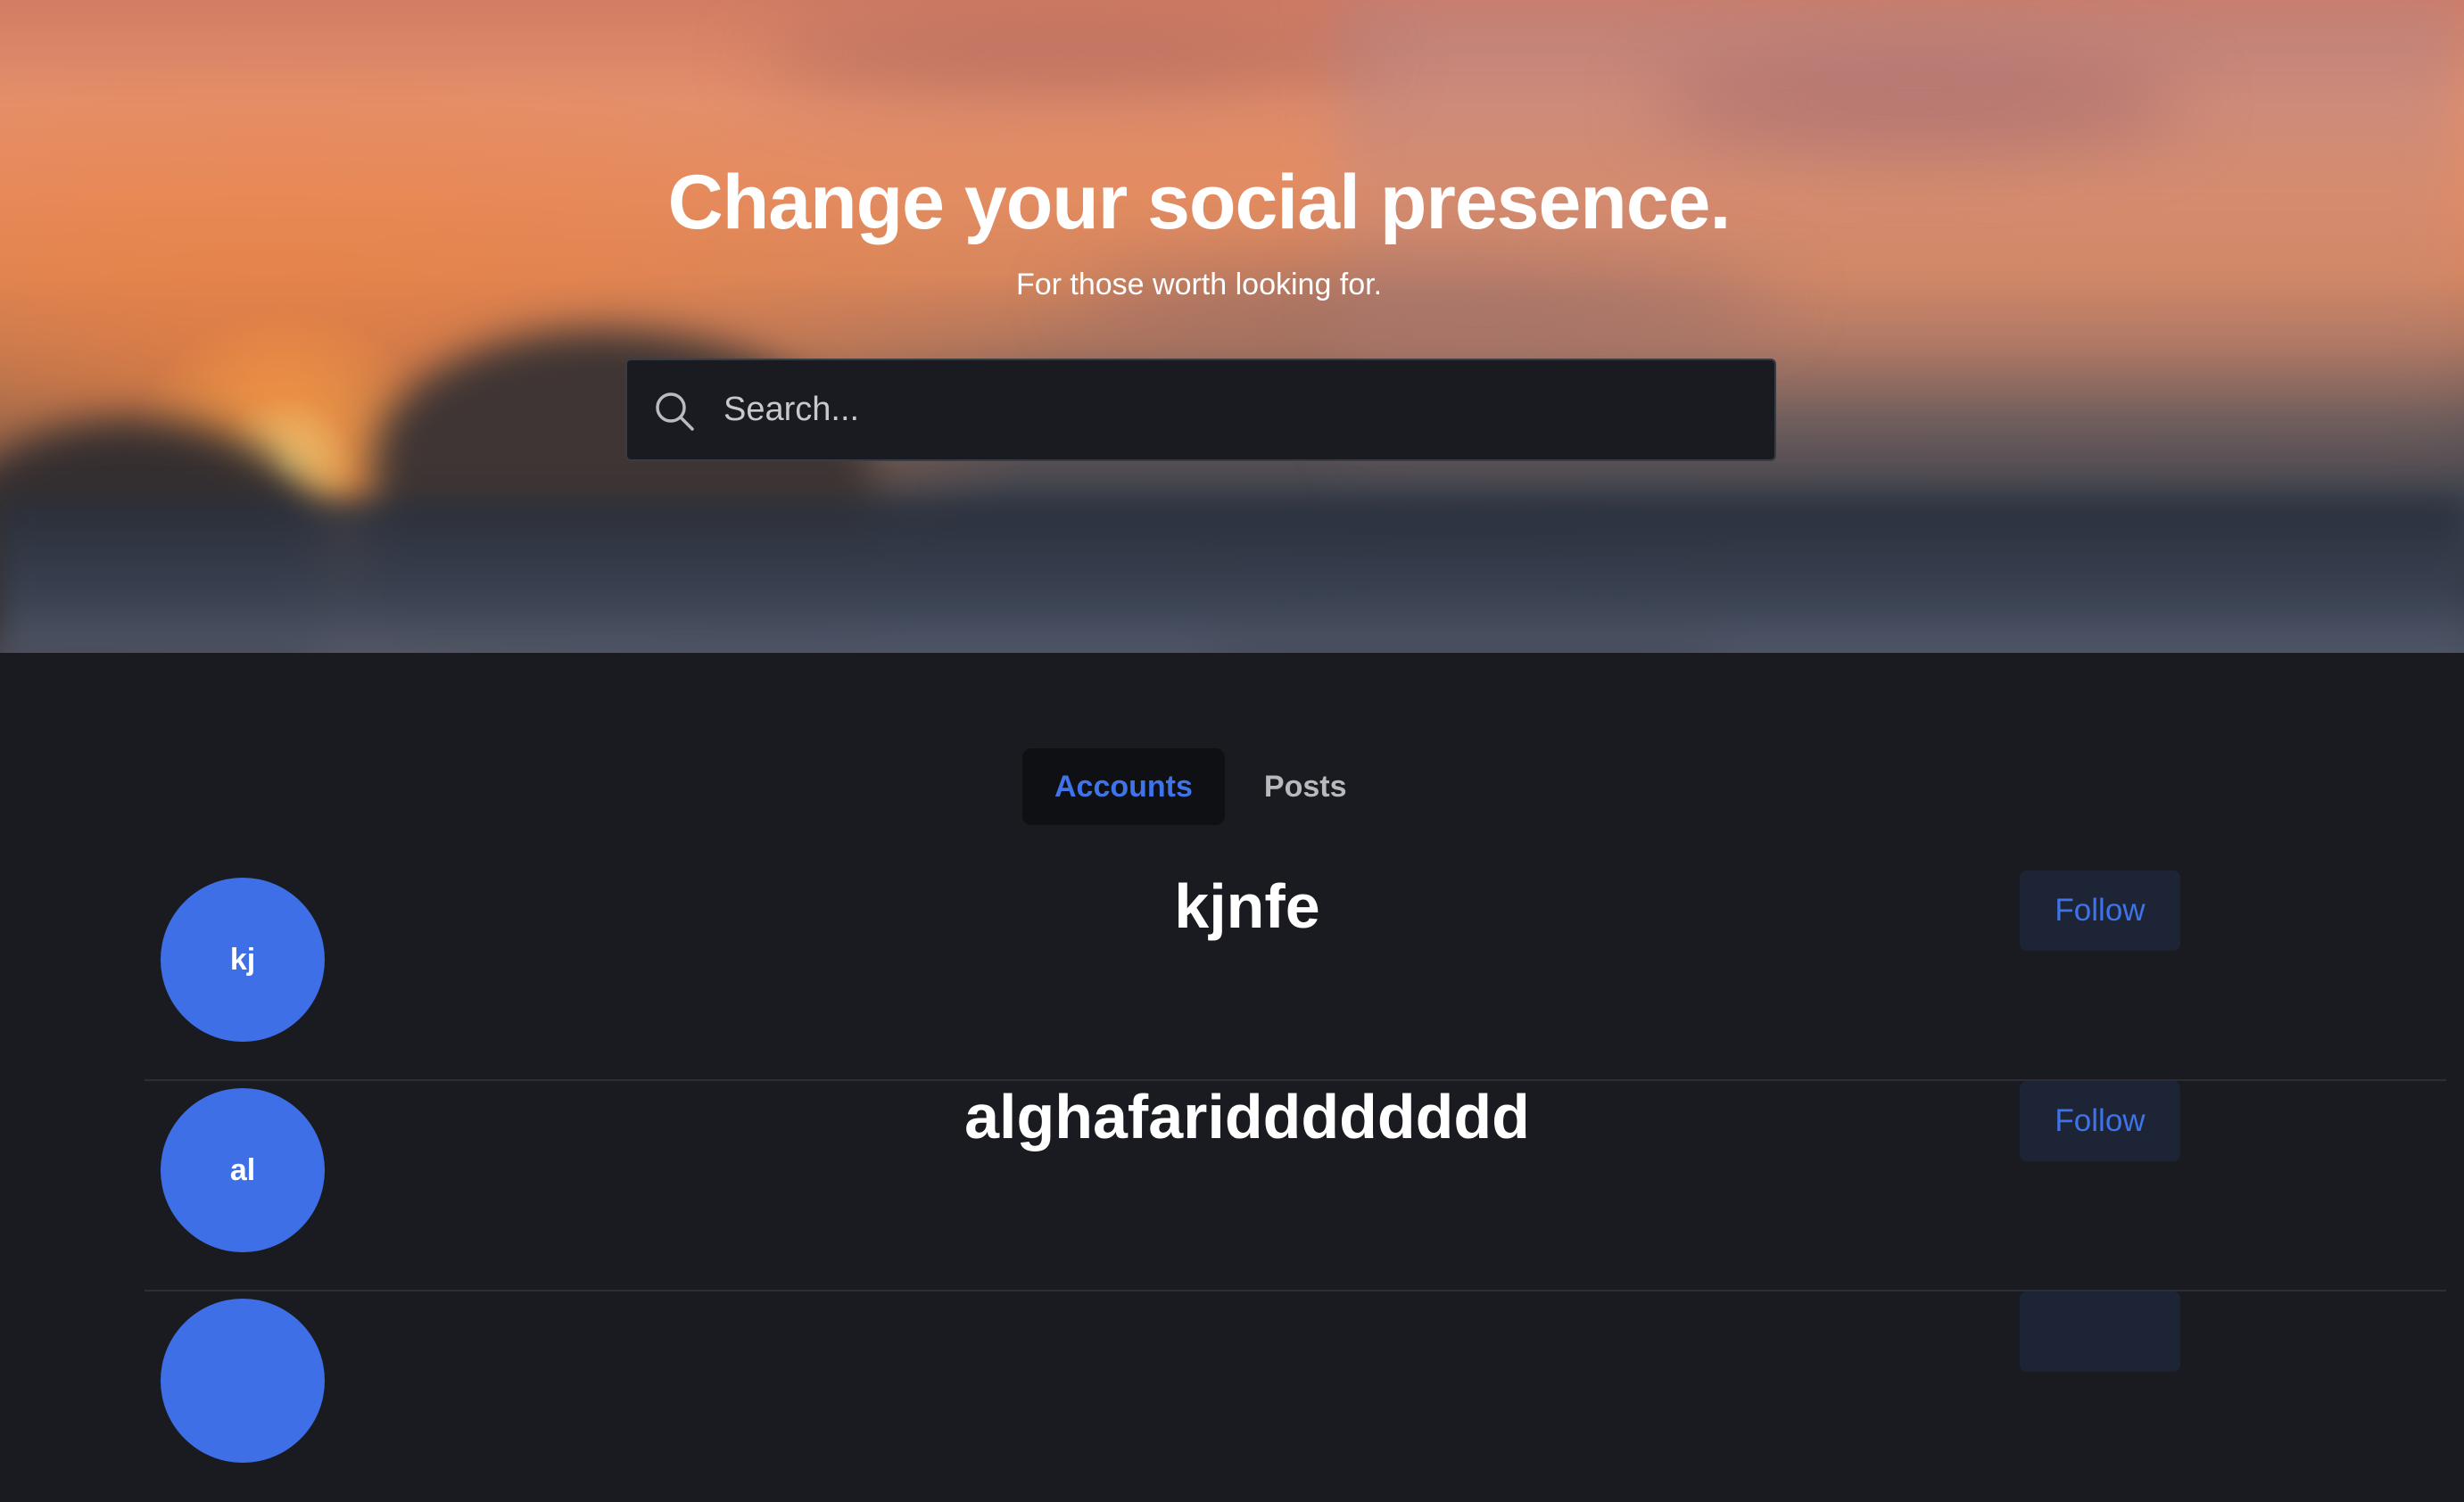 Image resolution: width=2464 pixels, height=1502 pixels. I want to click on follow-button, so click(2100, 1332).